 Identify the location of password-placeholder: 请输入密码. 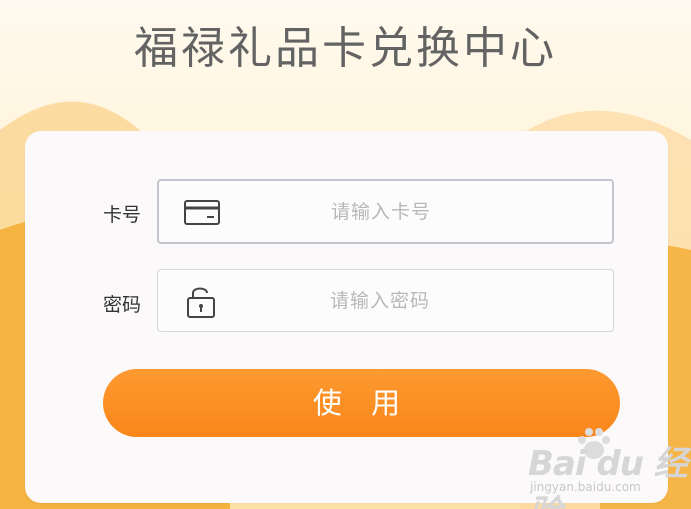
(380, 301).